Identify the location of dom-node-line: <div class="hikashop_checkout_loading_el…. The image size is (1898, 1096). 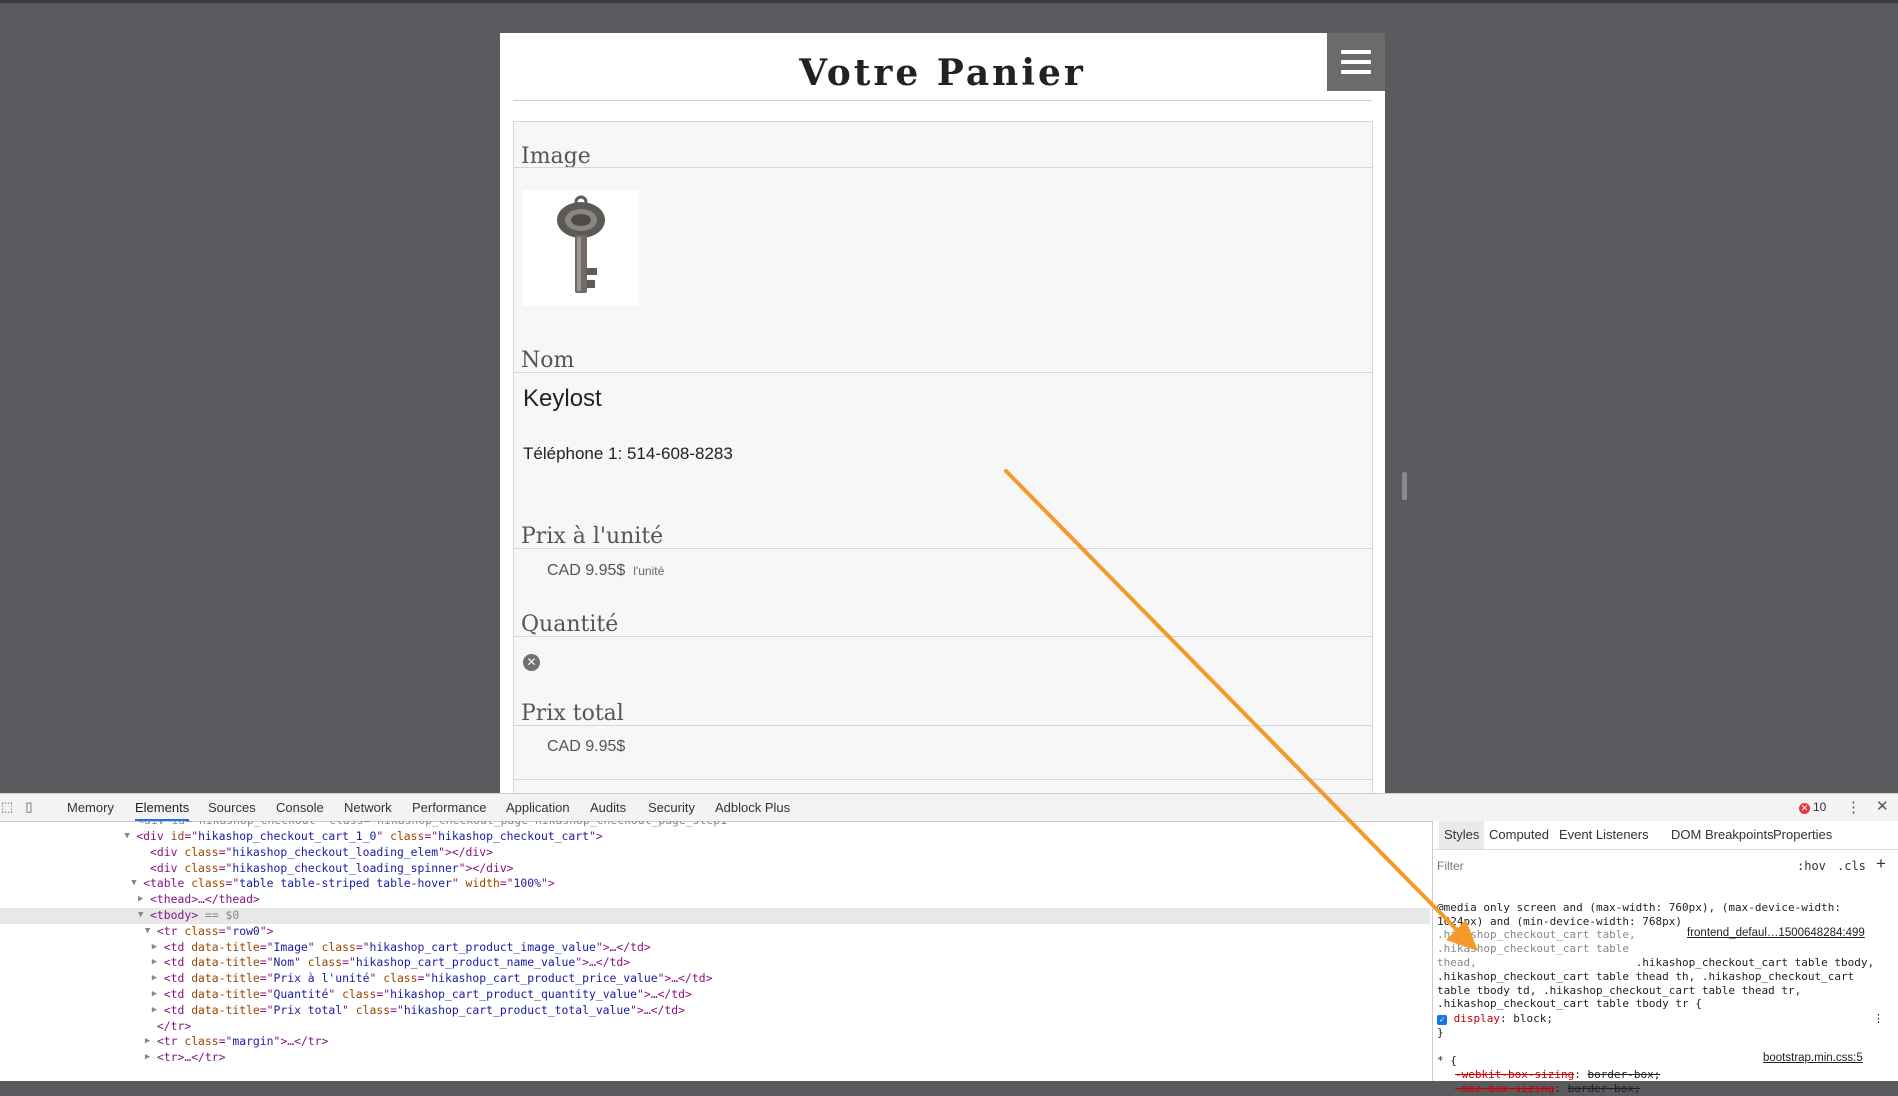
(715, 853).